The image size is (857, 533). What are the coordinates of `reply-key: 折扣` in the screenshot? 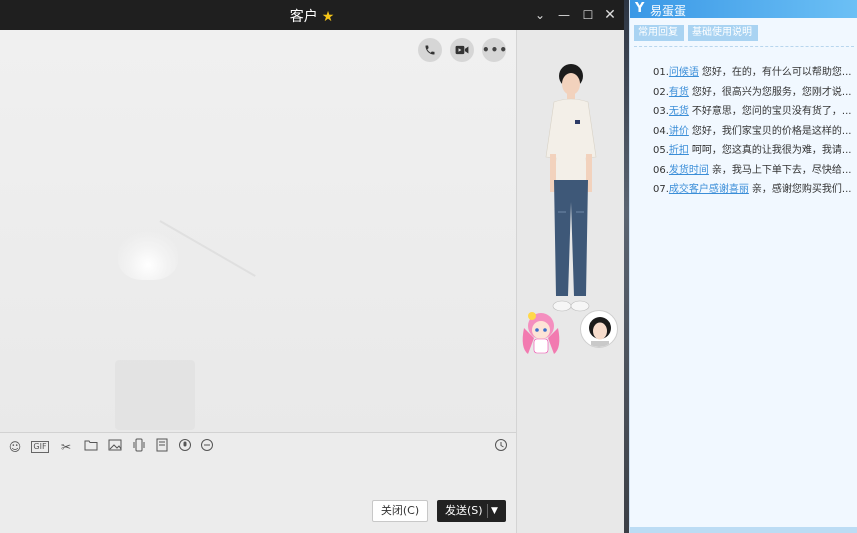 It's located at (679, 150).